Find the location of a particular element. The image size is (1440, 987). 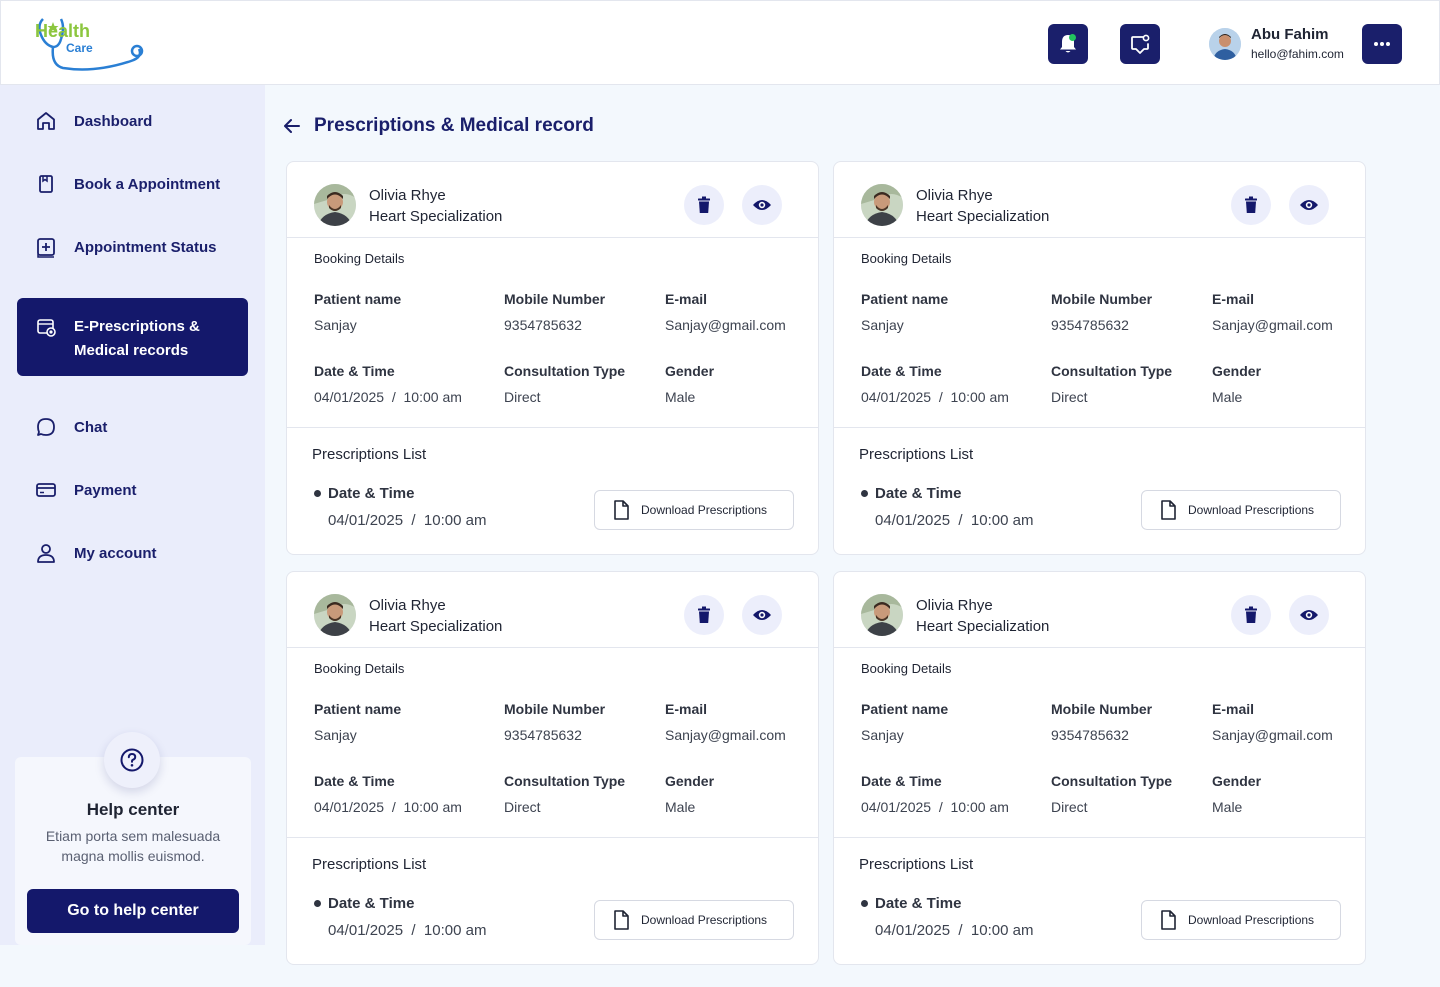

user-icon is located at coordinates (46, 553).